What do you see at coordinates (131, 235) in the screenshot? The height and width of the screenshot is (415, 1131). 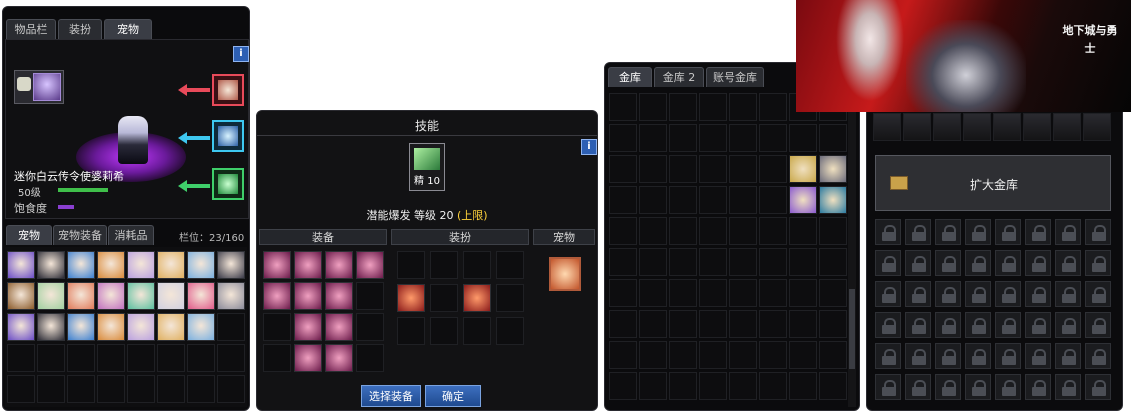 I see `tab-consumables: 消耗品` at bounding box center [131, 235].